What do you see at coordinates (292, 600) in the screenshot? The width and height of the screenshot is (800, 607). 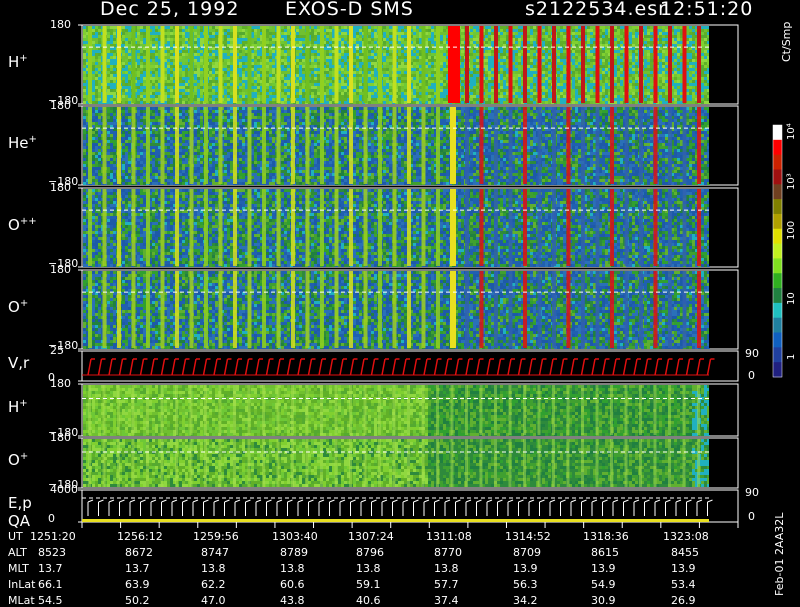 I see `ephemeris-value: 43.8` at bounding box center [292, 600].